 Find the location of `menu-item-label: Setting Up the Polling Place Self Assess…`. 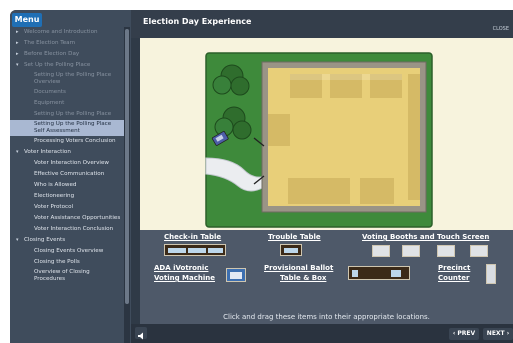

menu-item-label: Setting Up the Polling Place Self Assess… is located at coordinates (73, 127).